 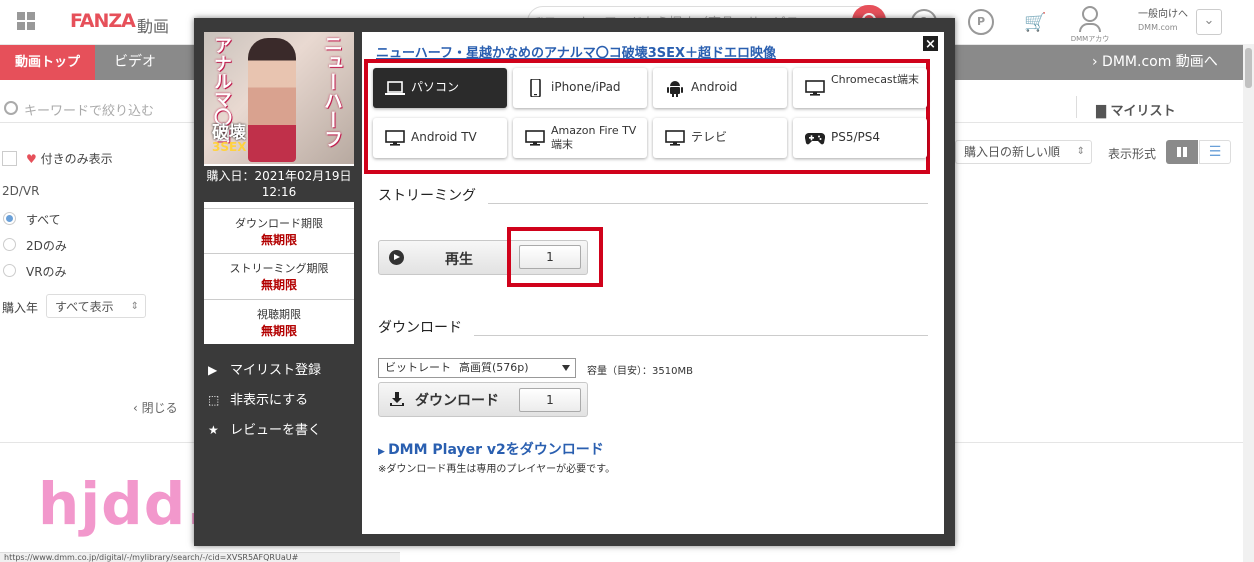 I want to click on device-label: テレビ, so click(x=709, y=137).